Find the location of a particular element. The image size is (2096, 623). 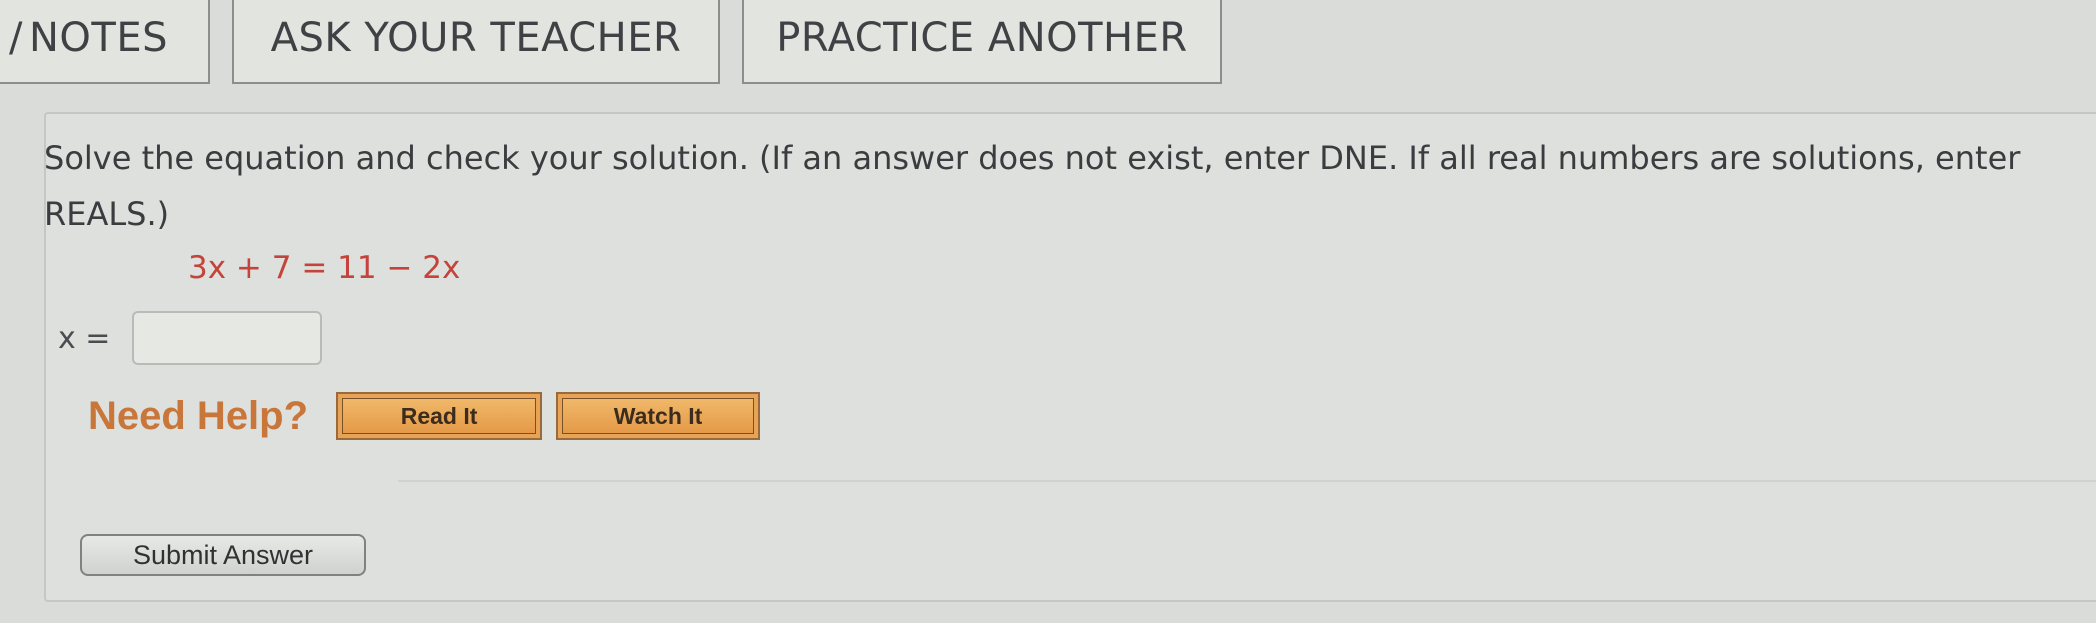

need-help-row: Need Help? Read It Watch It is located at coordinates (431, 416).